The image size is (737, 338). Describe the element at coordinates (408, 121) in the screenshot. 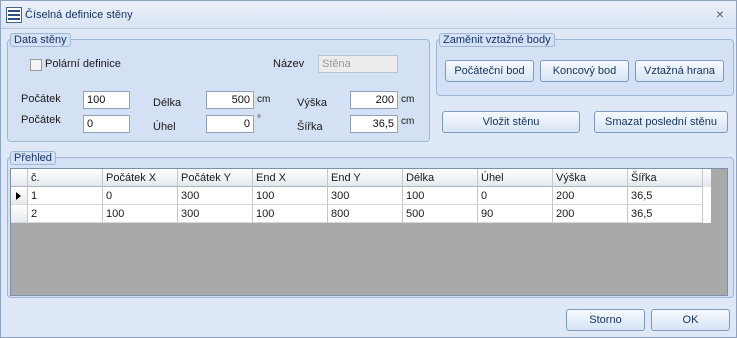

I see `sirka-unit: cm` at that location.